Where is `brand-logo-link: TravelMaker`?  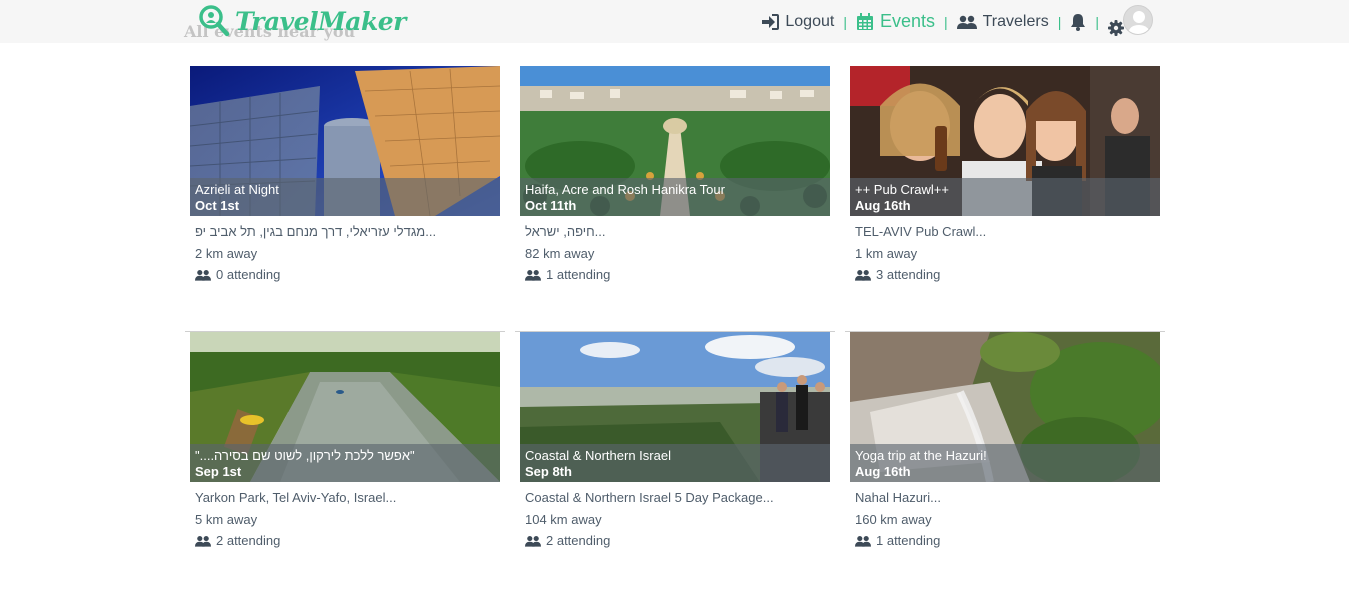 brand-logo-link: TravelMaker is located at coordinates (301, 21).